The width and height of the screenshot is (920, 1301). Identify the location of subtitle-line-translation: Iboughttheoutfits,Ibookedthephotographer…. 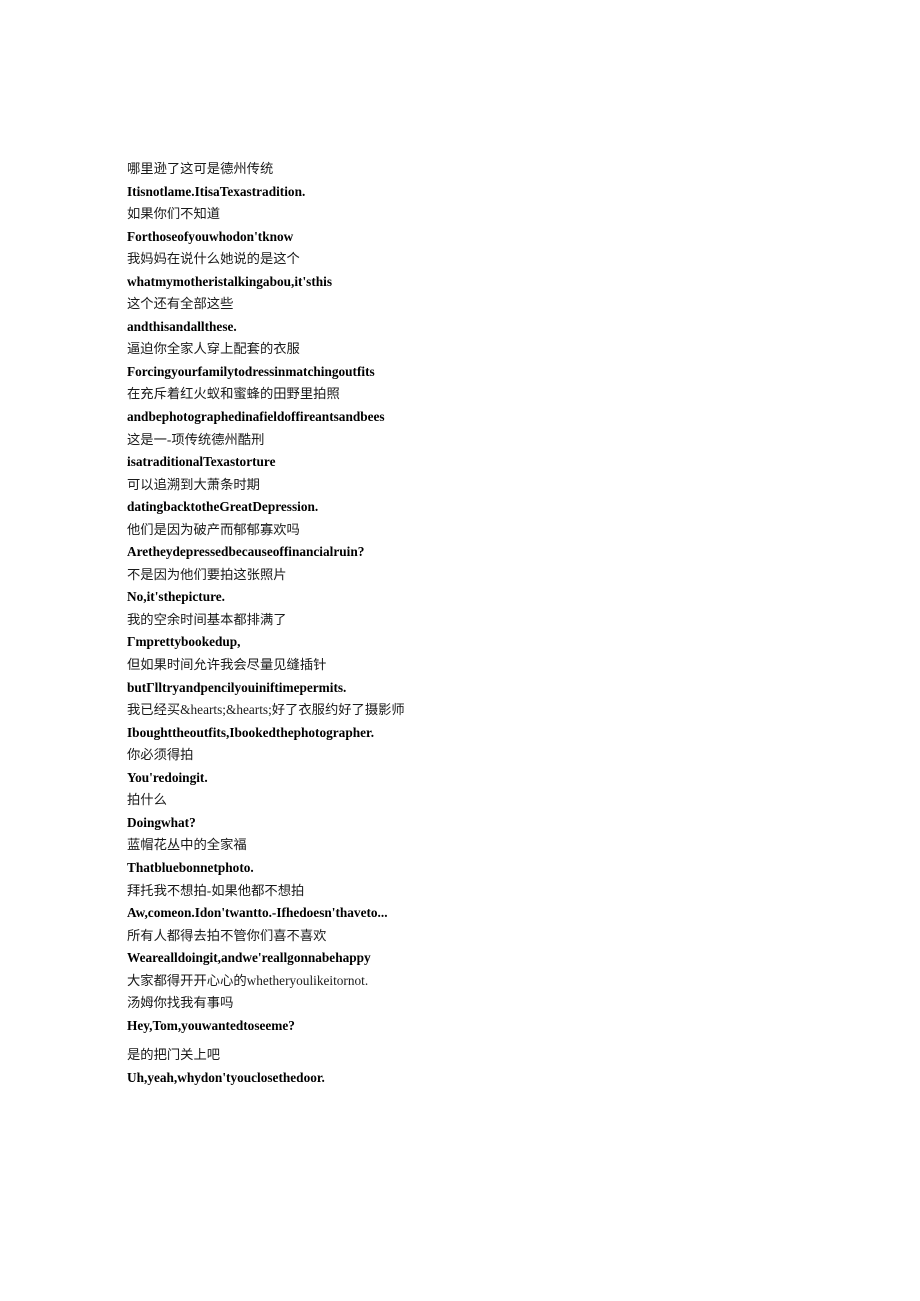
(251, 732).